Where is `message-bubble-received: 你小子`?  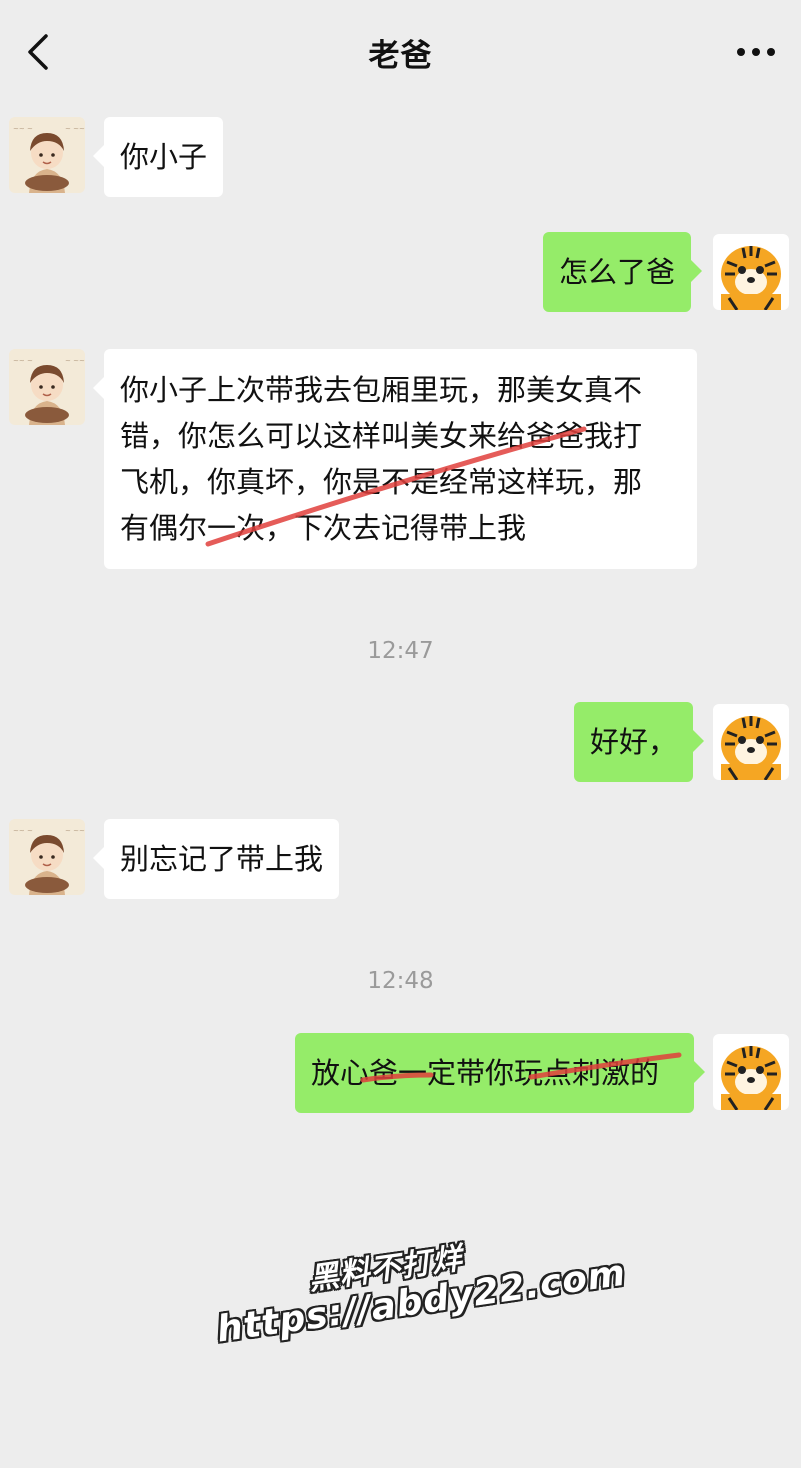
message-bubble-received: 你小子 is located at coordinates (158, 157).